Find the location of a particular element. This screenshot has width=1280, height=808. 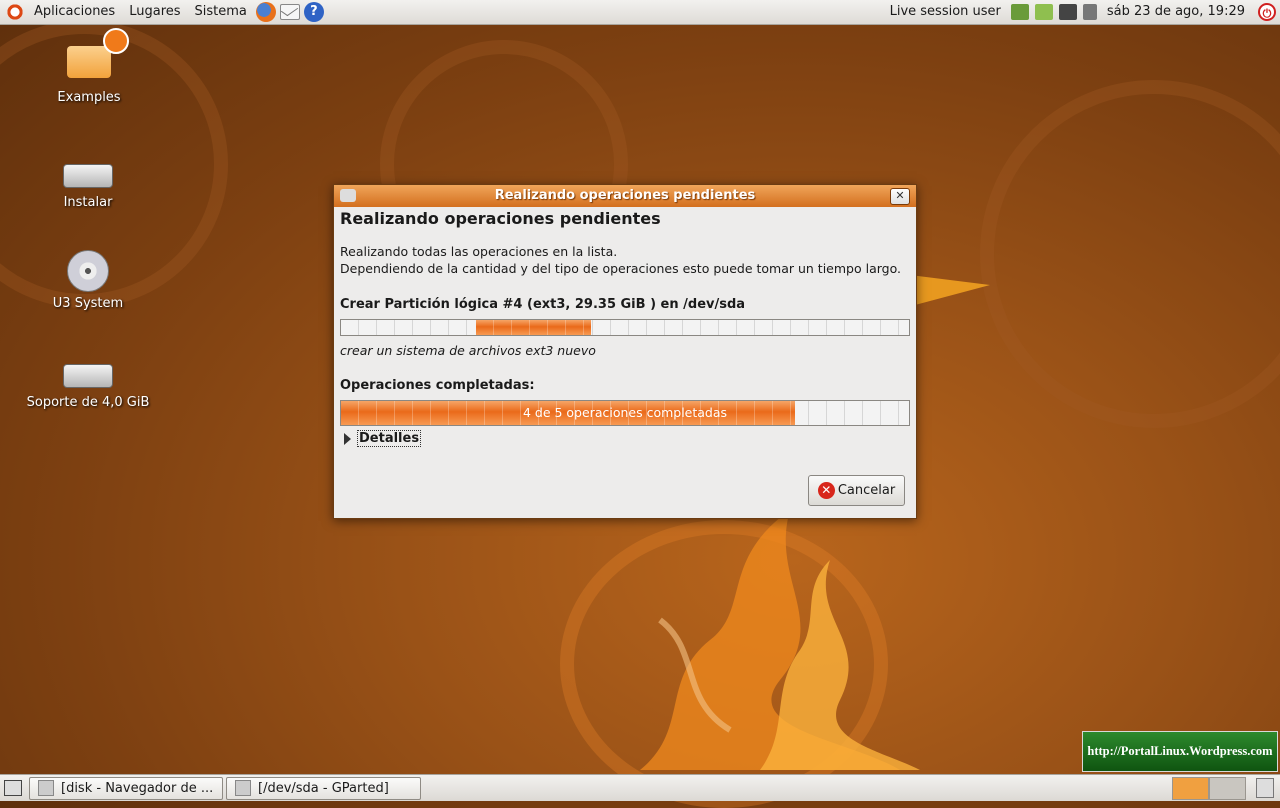

desktop-icon-label: Soporte de 4,0 GiB is located at coordinates (88, 402).